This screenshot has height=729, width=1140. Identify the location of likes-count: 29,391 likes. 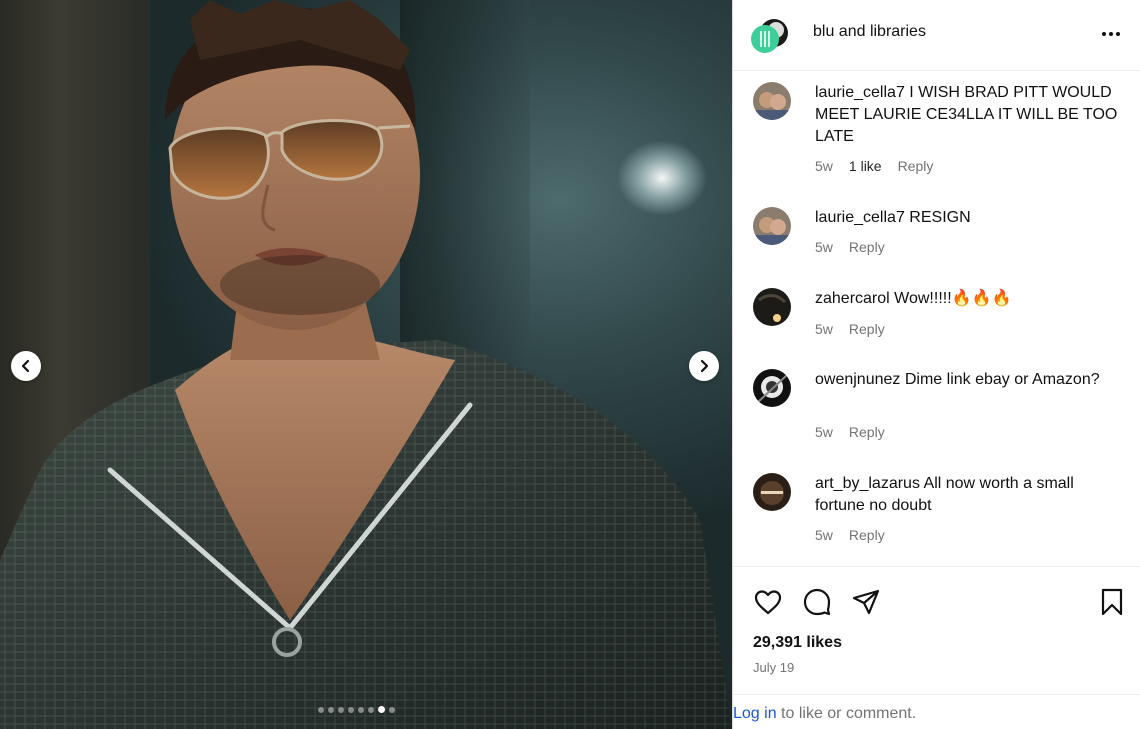
(797, 643).